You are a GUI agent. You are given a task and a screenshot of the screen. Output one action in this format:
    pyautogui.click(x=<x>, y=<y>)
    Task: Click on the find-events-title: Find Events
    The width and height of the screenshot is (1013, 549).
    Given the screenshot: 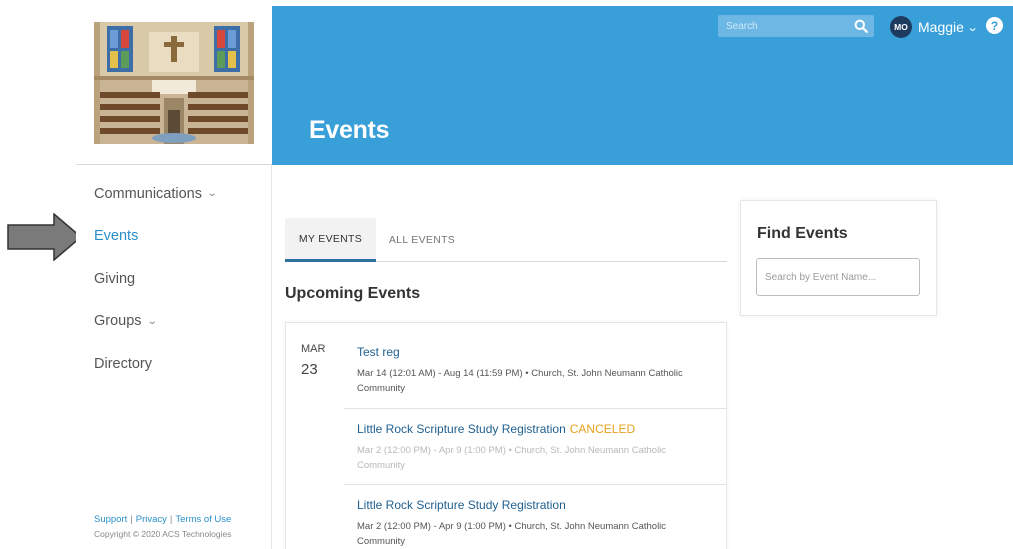 What is the action you would take?
    pyautogui.click(x=802, y=233)
    